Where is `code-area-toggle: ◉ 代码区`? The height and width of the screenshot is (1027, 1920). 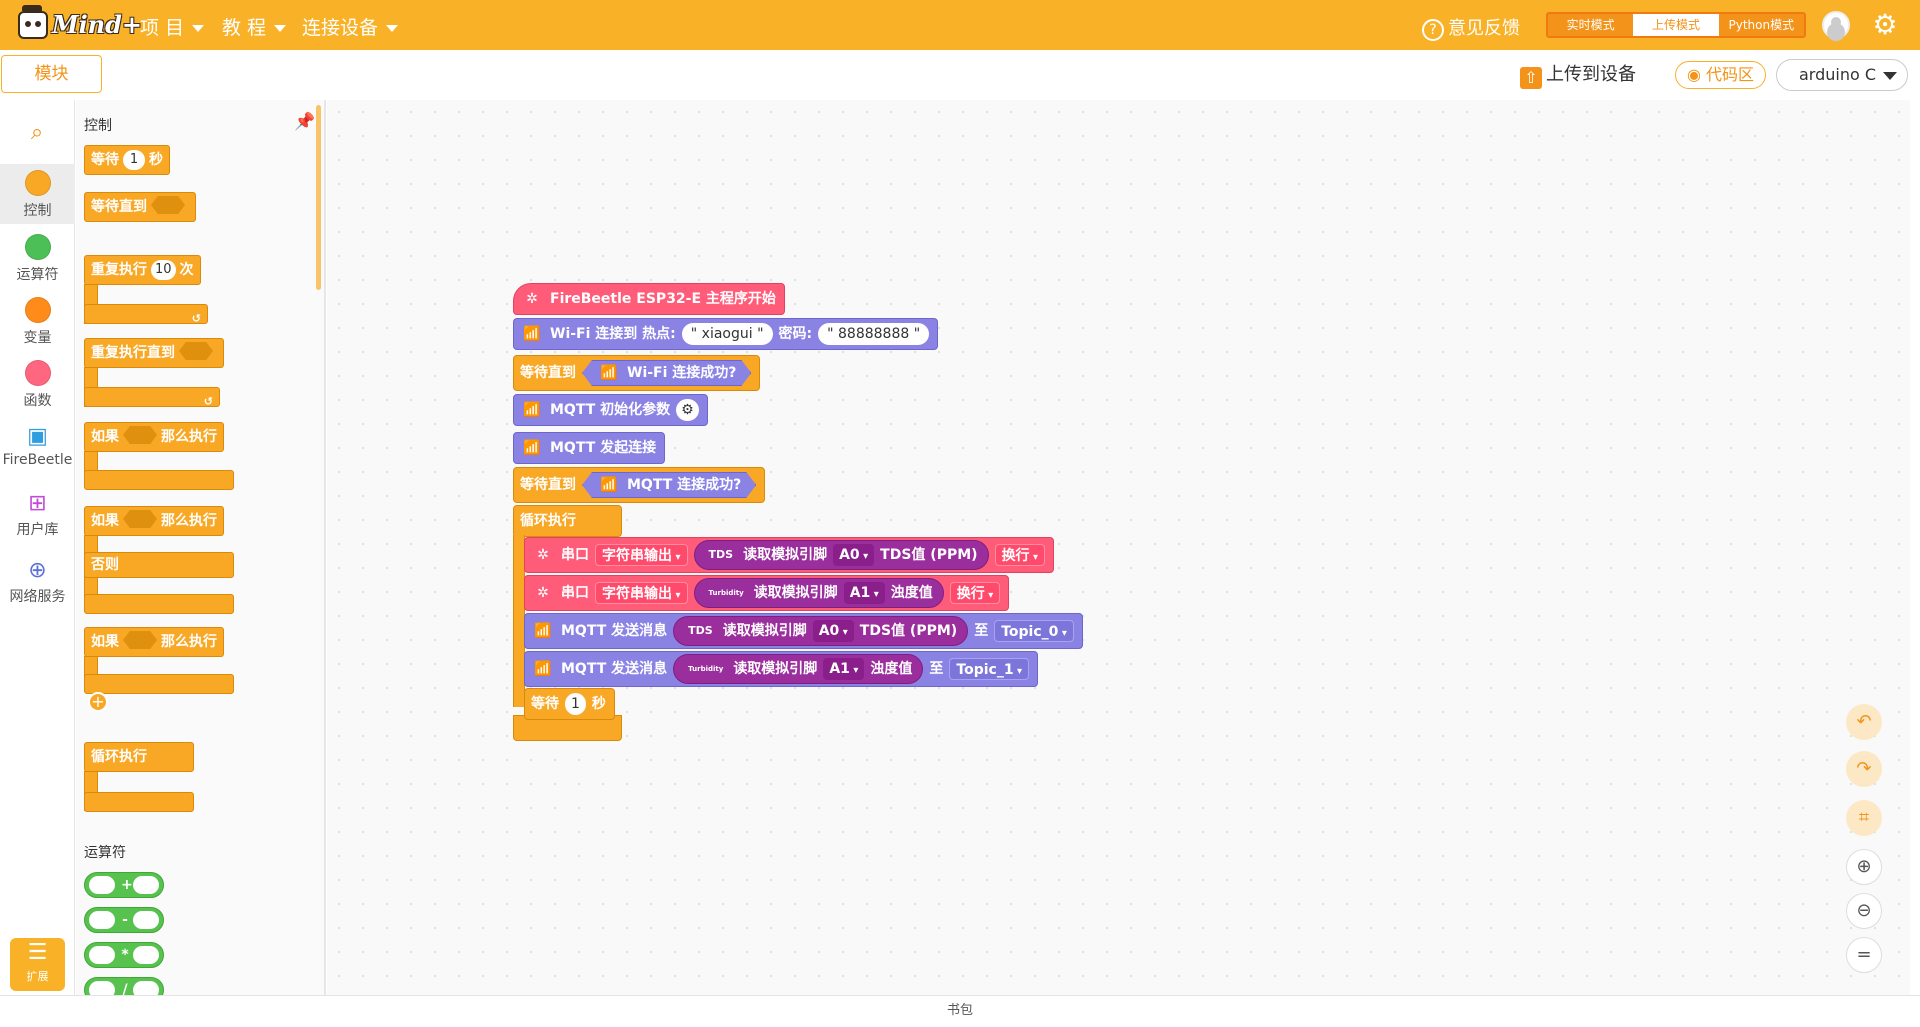 code-area-toggle: ◉ 代码区 is located at coordinates (1720, 75).